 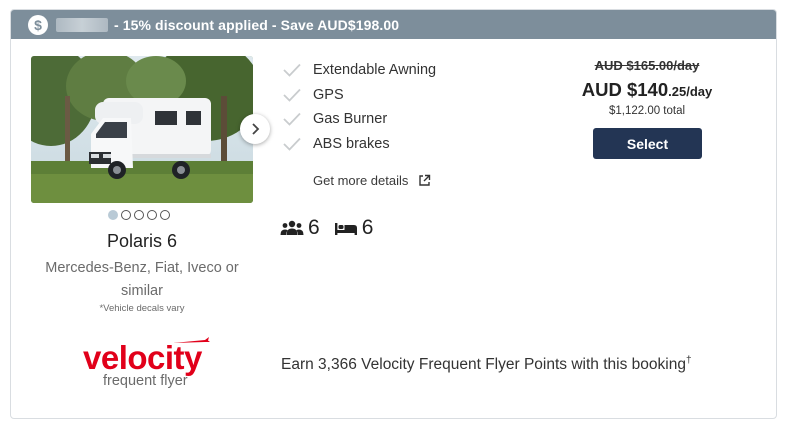 What do you see at coordinates (257, 24) in the screenshot?
I see `discount-text: - 15% discount applied - Save AUD$198.00` at bounding box center [257, 24].